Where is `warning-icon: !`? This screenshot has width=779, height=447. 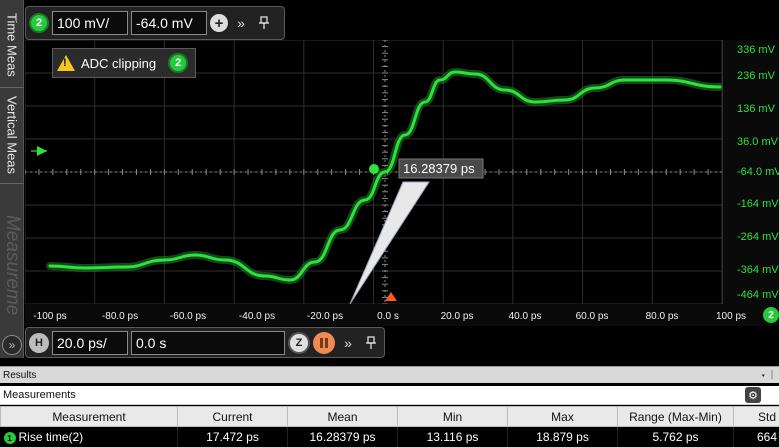 warning-icon: ! is located at coordinates (66, 63).